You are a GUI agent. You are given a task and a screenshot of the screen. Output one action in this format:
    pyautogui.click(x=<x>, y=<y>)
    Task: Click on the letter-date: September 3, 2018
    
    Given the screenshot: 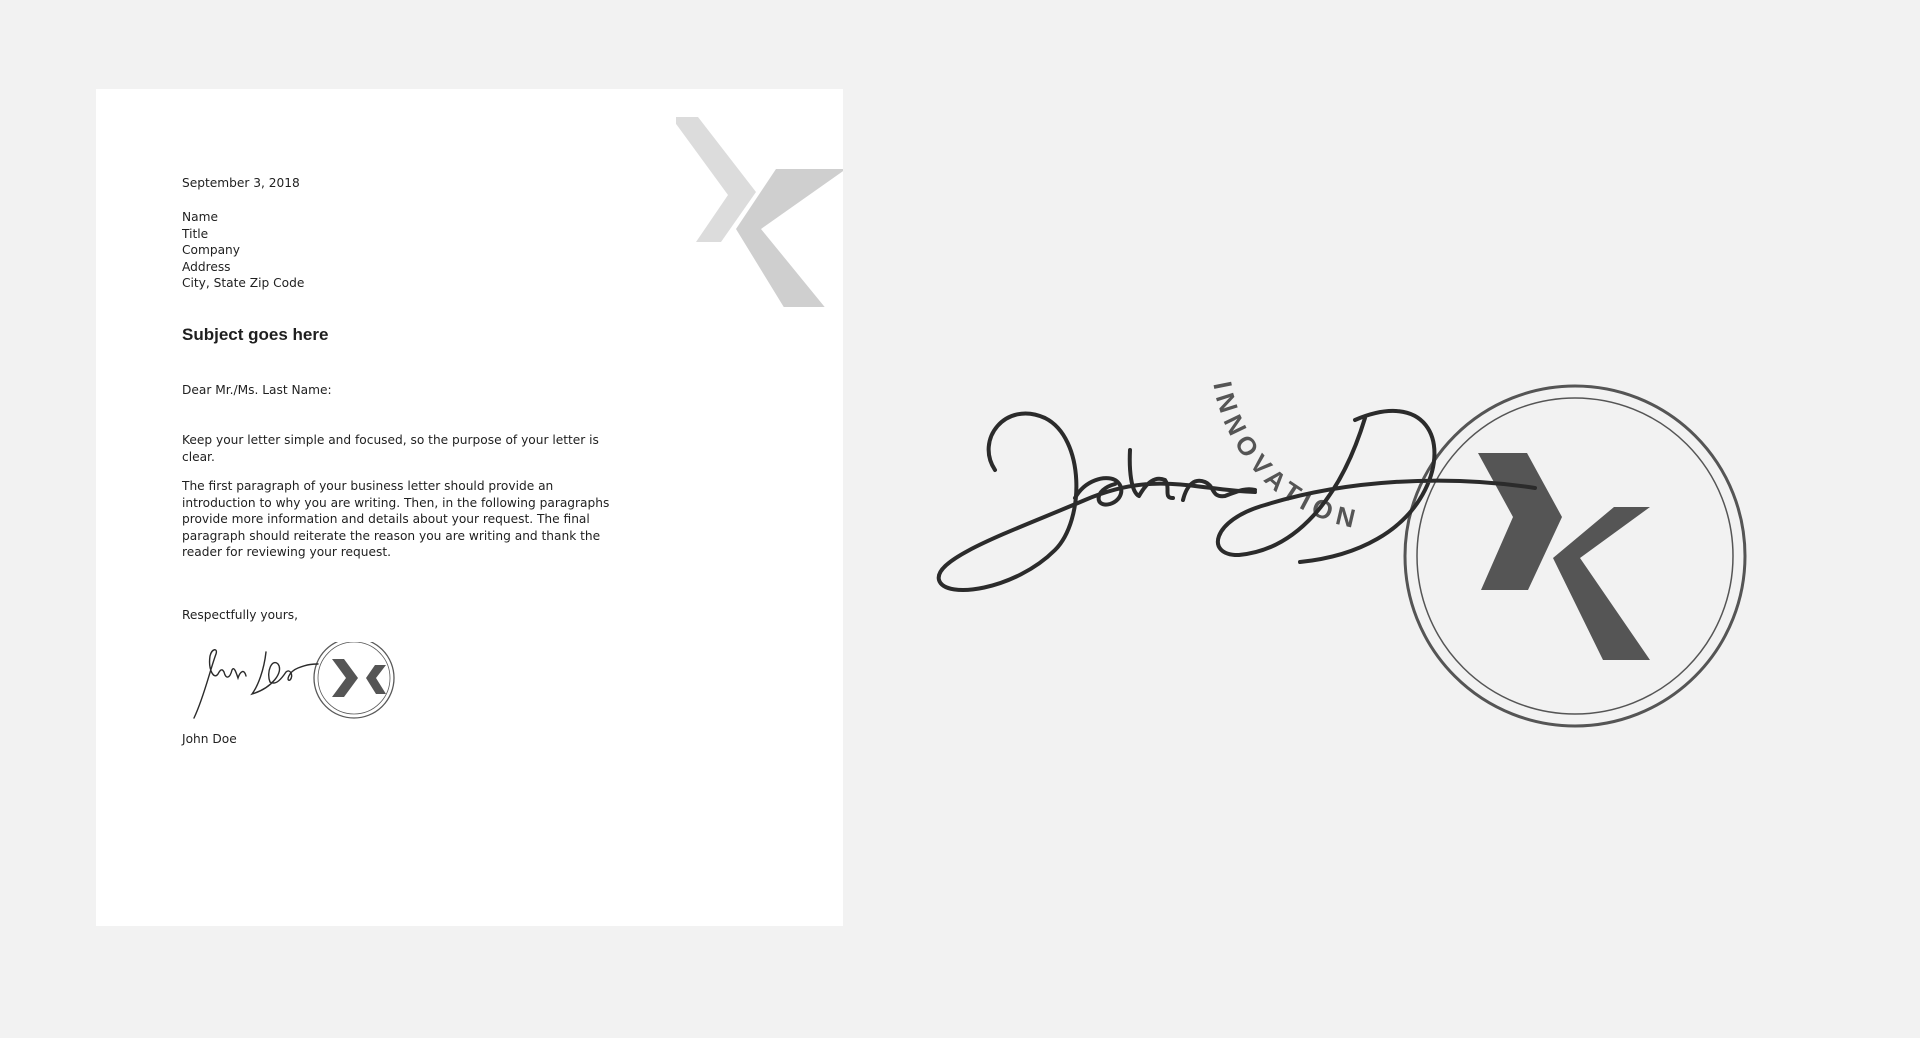 What is the action you would take?
    pyautogui.click(x=241, y=183)
    